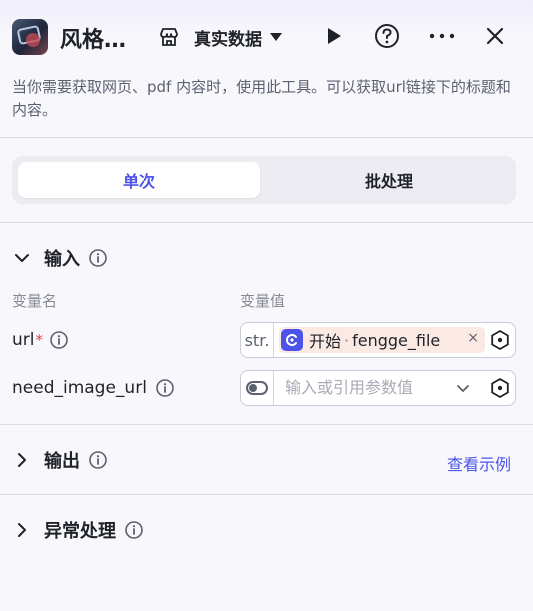 This screenshot has height=611, width=533. Describe the element at coordinates (264, 180) in the screenshot. I see `run-mode-tabs: 单次 批处理` at that location.